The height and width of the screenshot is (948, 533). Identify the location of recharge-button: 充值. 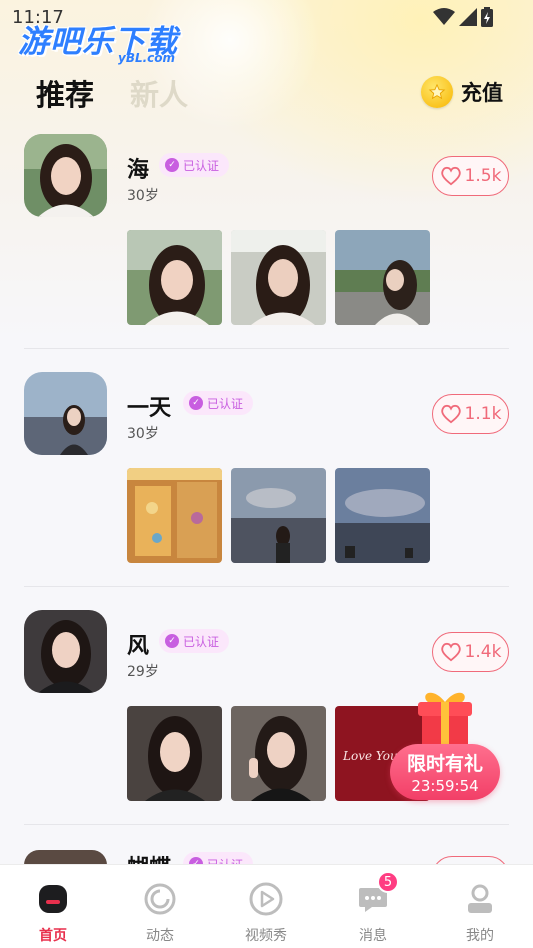
(462, 92).